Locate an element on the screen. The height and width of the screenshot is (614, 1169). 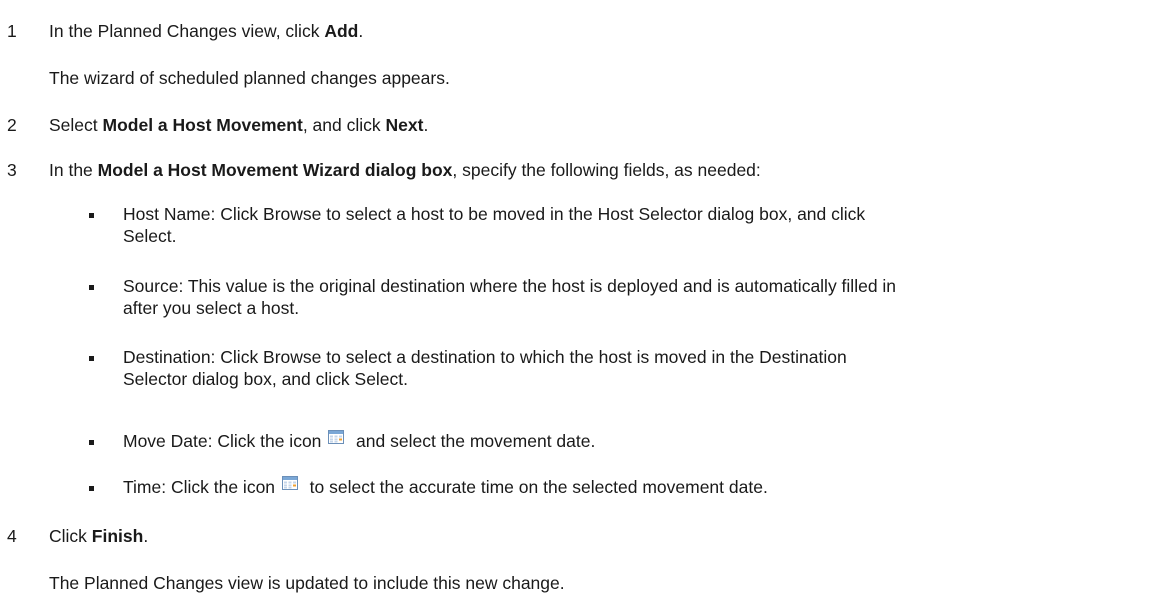
bullet-line: Select. is located at coordinates (150, 236).